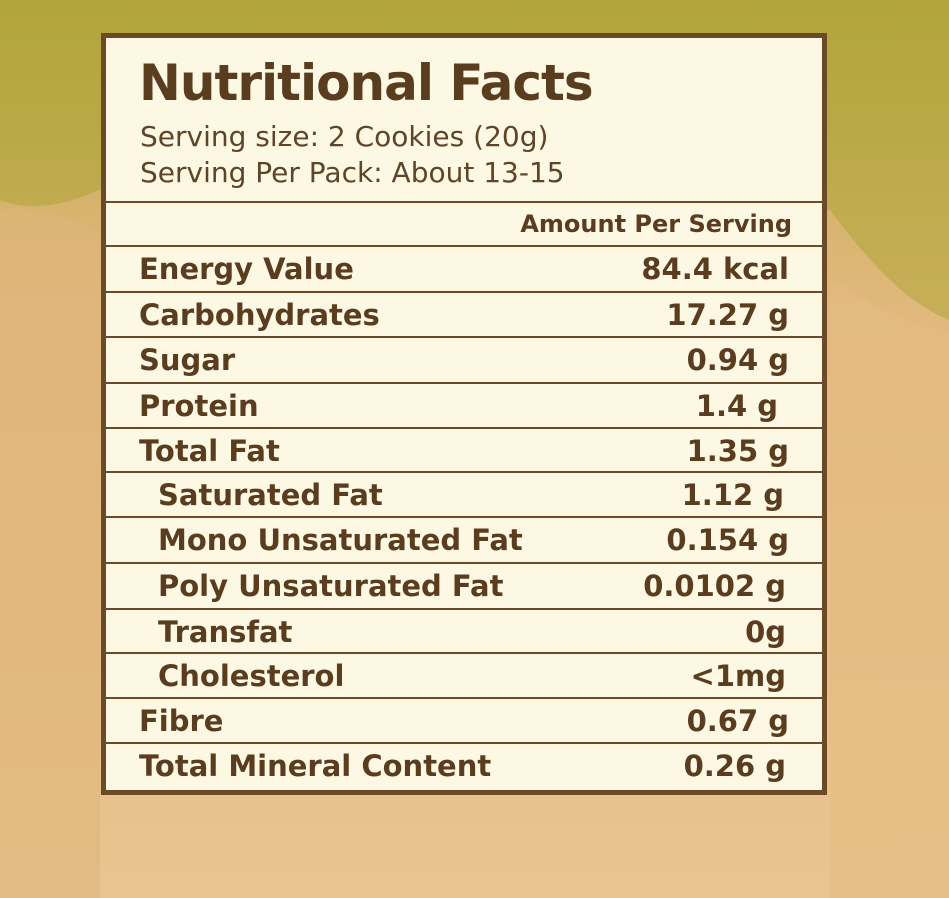 The width and height of the screenshot is (949, 898). I want to click on nutrient-row-saturated-fat: Saturated Fat 1.12 g, so click(464, 495).